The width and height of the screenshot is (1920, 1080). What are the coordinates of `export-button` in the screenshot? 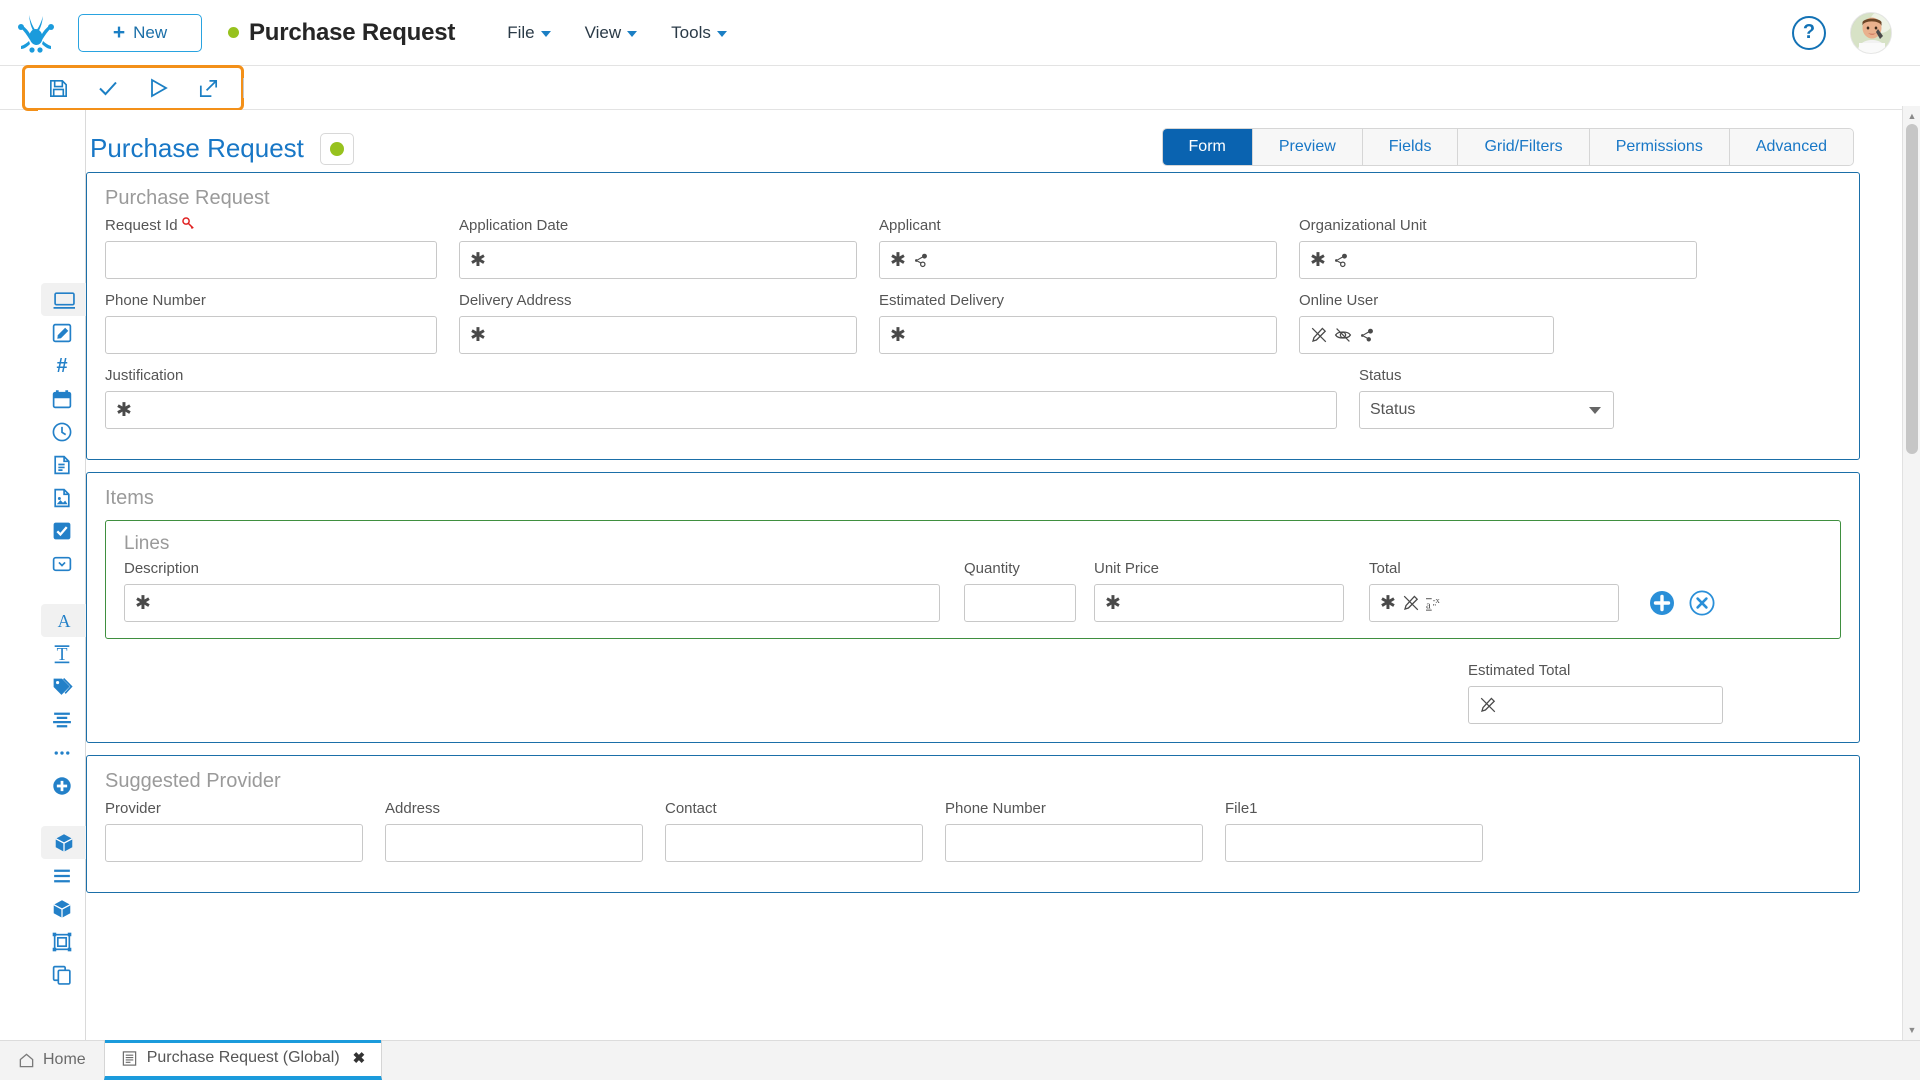 It's located at (208, 88).